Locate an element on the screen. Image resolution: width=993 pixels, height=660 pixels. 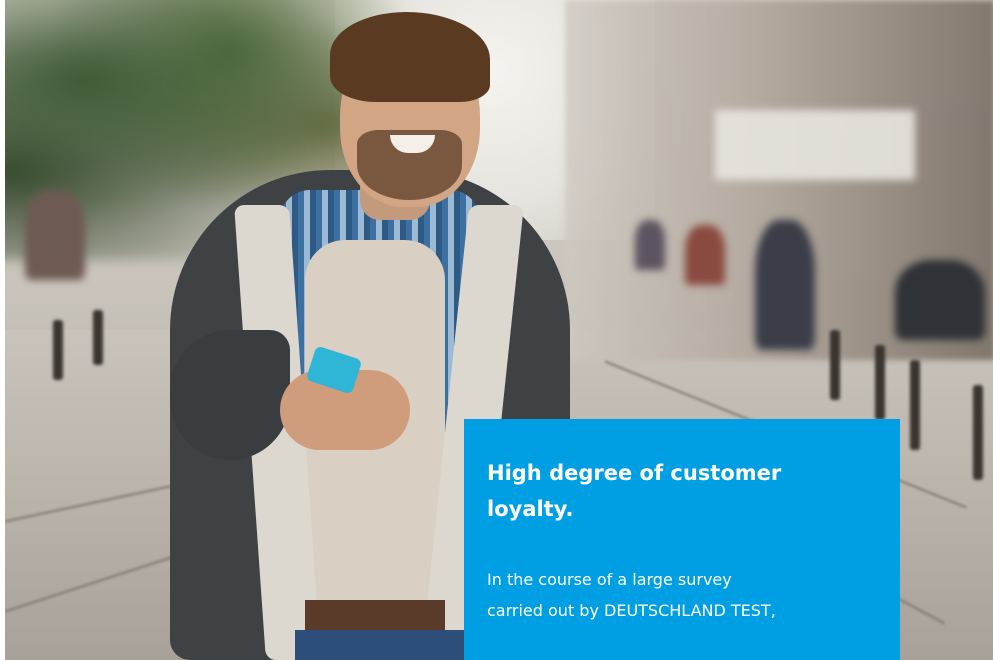
person-tshirt is located at coordinates (375, 450).